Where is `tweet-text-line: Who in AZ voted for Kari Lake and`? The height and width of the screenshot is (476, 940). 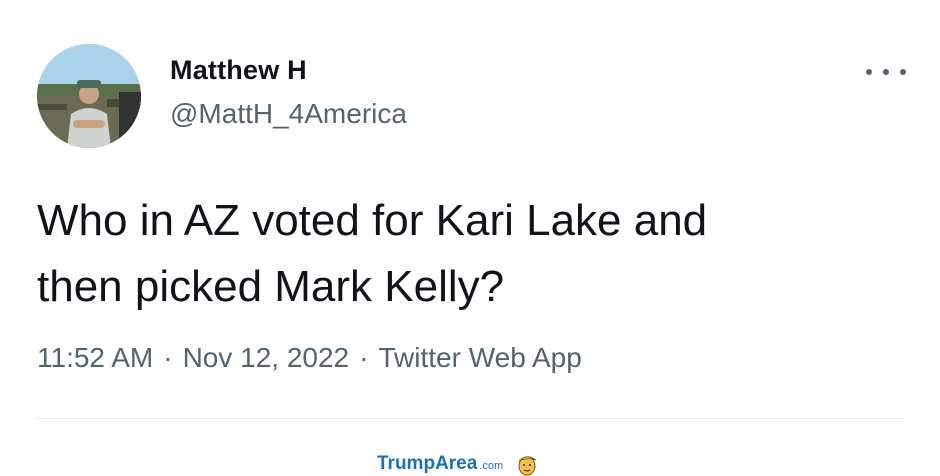 tweet-text-line: Who in AZ voted for Kari Lake and is located at coordinates (372, 220).